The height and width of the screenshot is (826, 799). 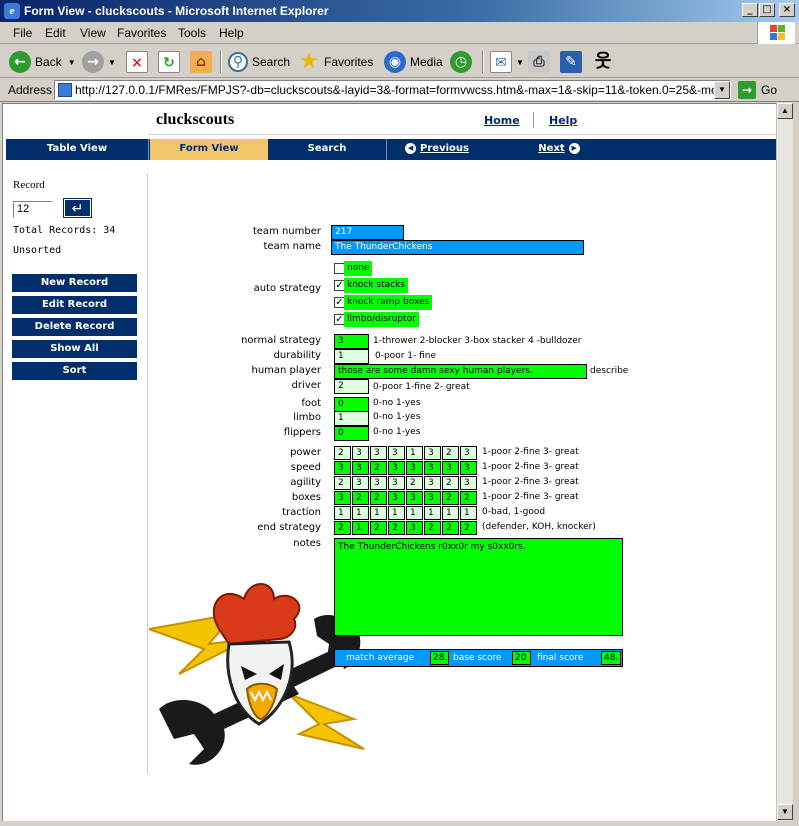 What do you see at coordinates (74, 327) in the screenshot?
I see `delete-record-button: Delete Record` at bounding box center [74, 327].